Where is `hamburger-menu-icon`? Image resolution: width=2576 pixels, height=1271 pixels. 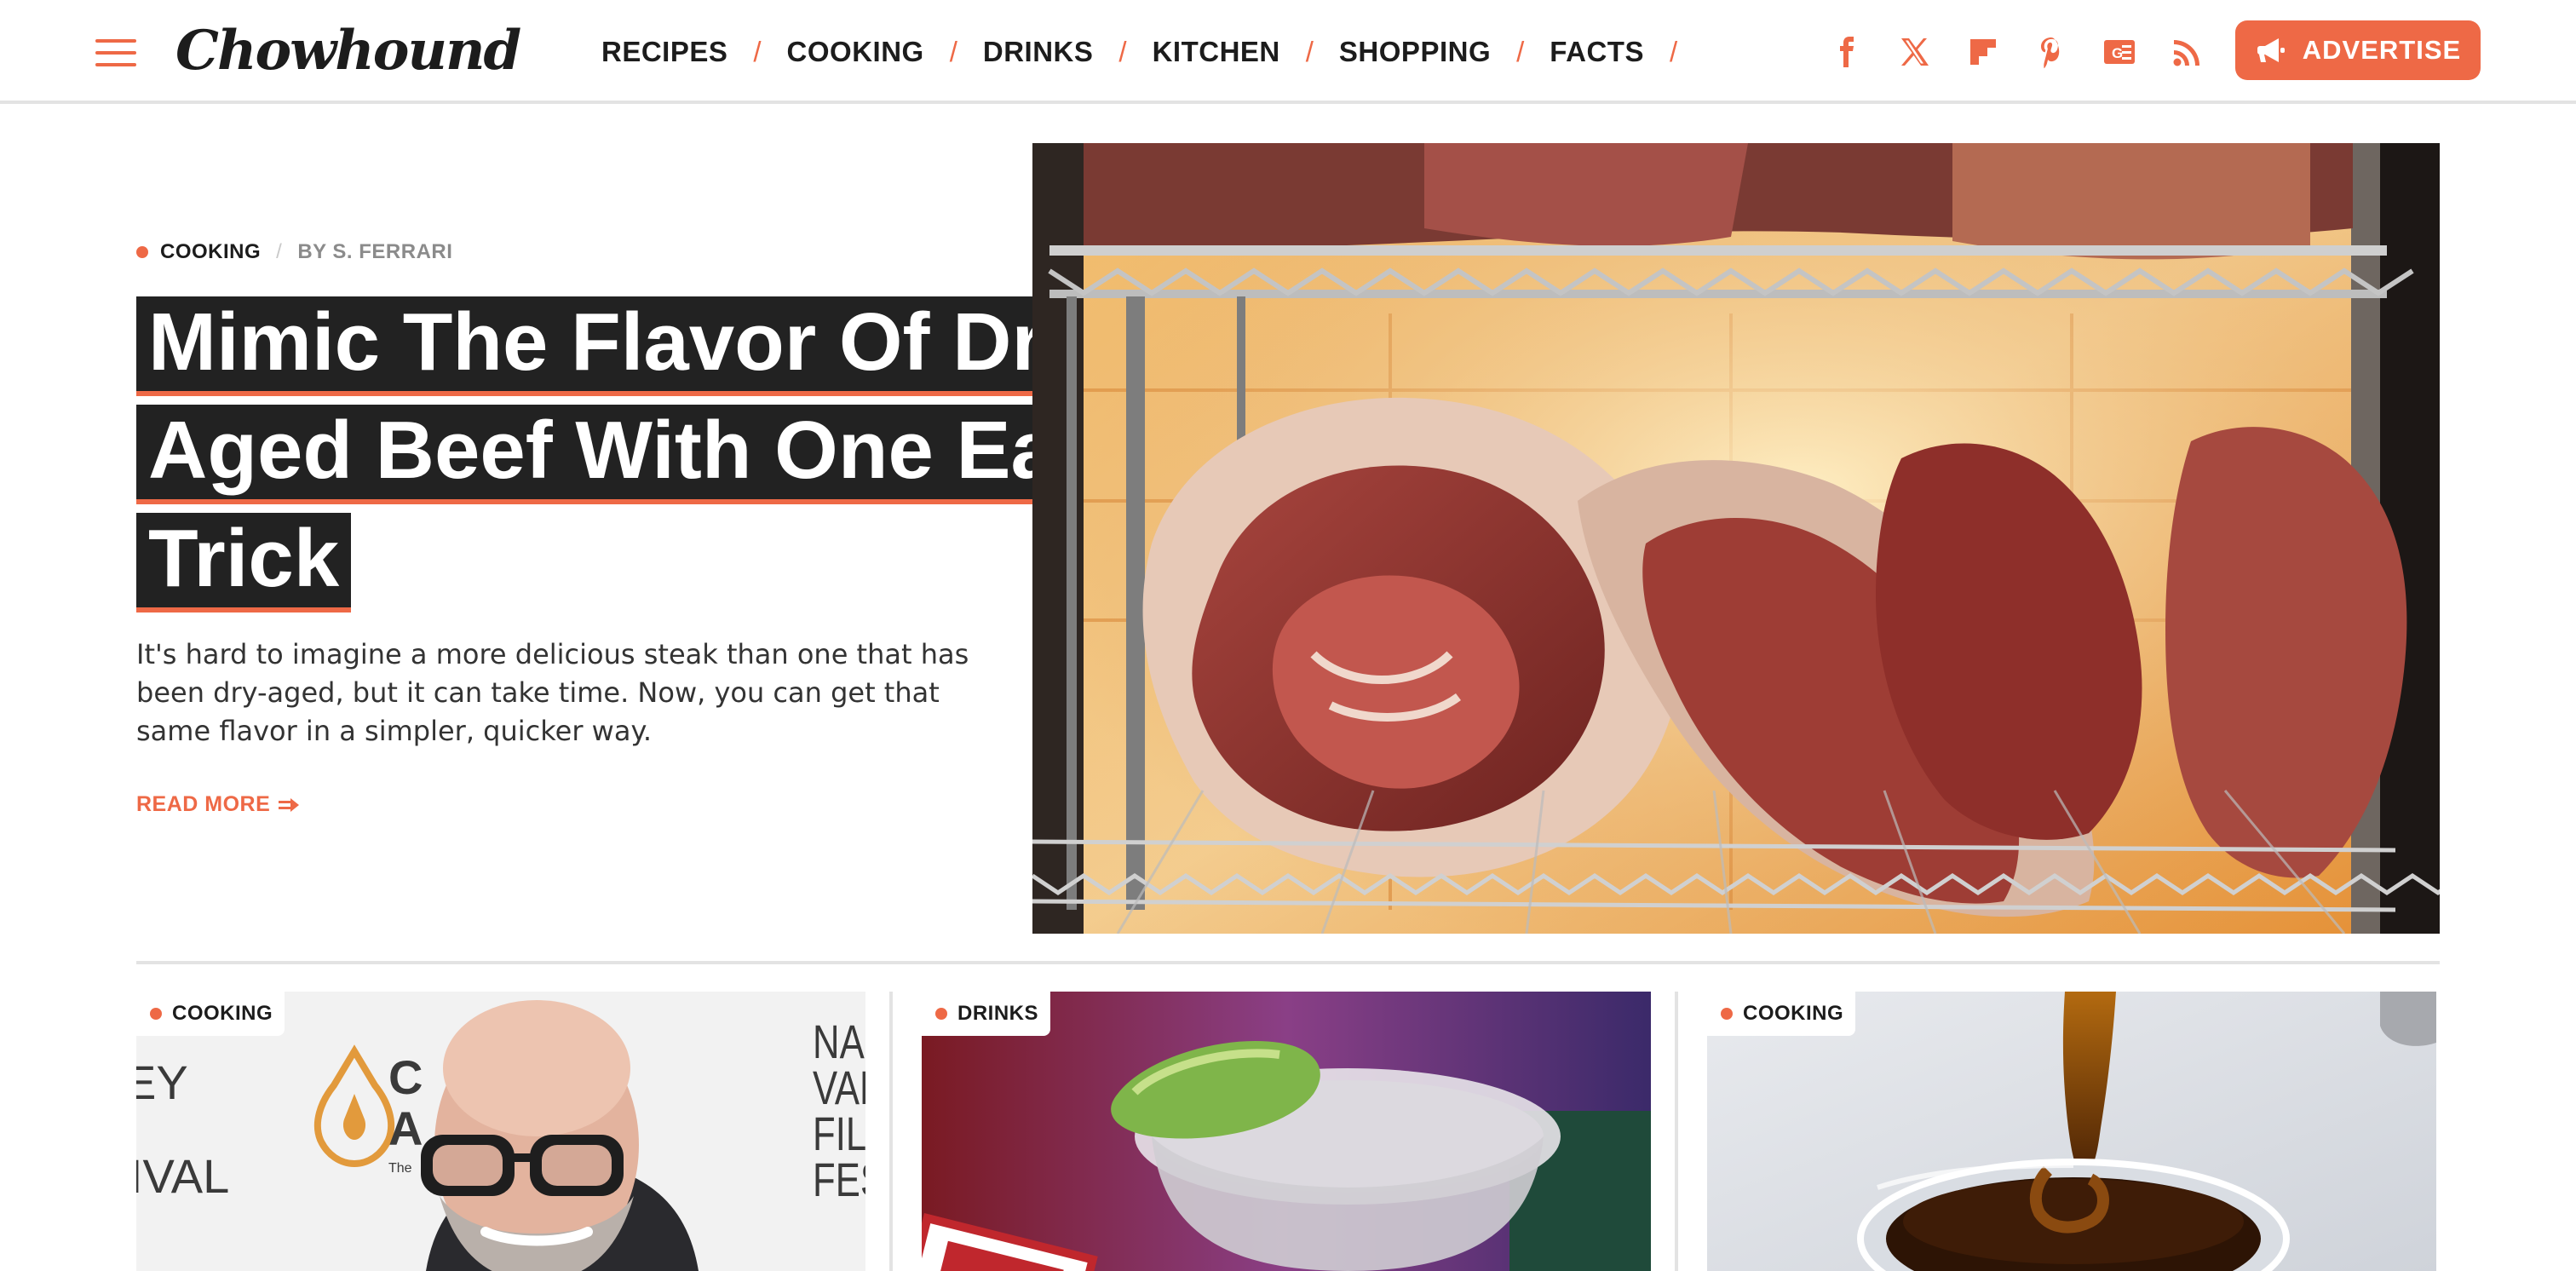
hamburger-menu-icon is located at coordinates (116, 52).